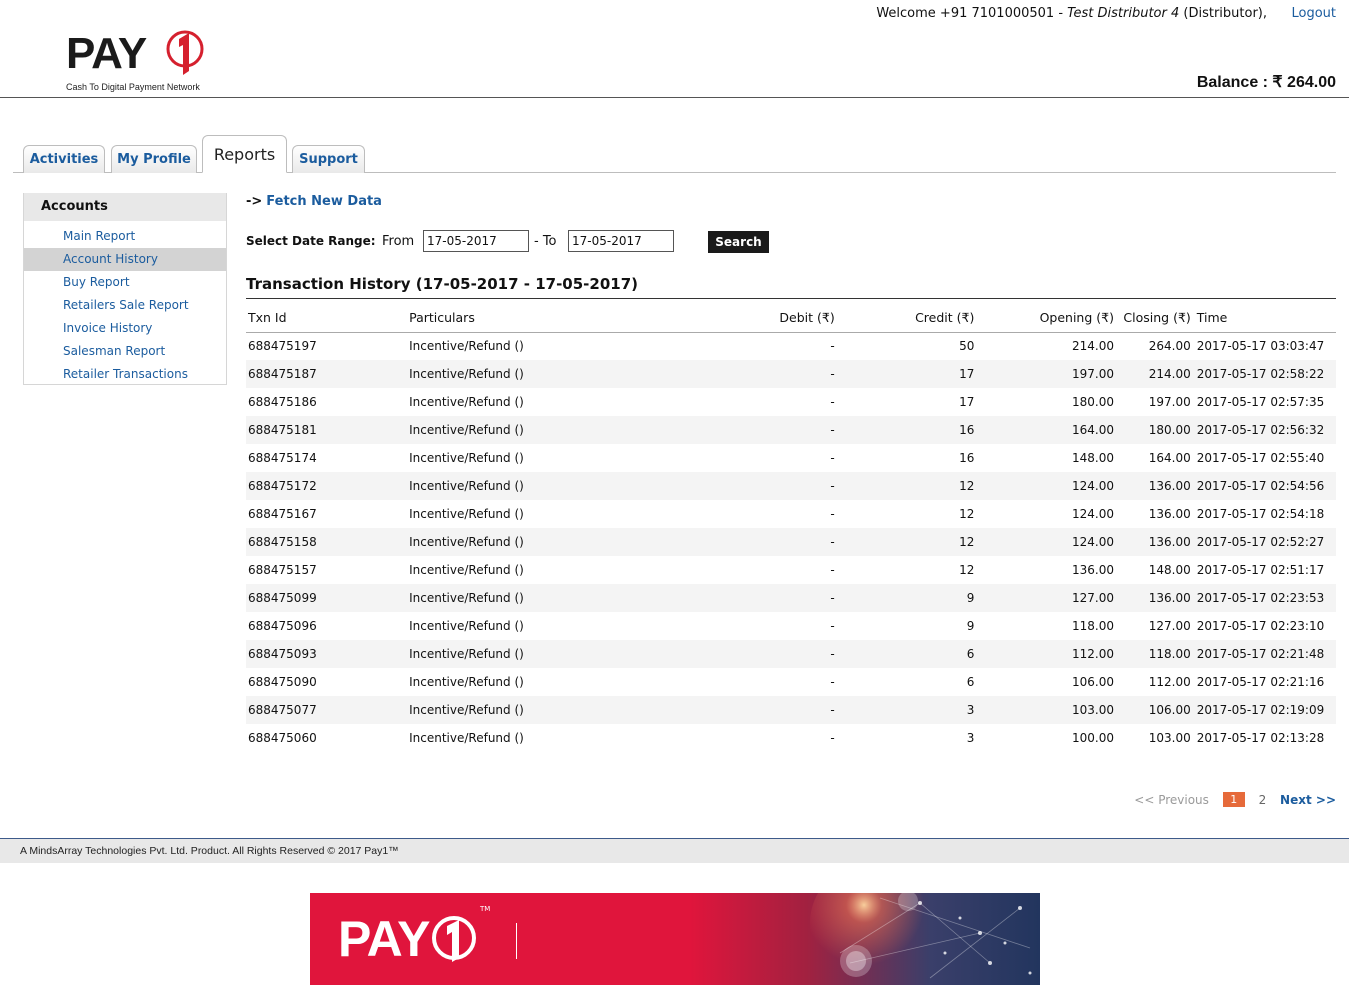 The image size is (1349, 985). Describe the element at coordinates (453, 939) in the screenshot. I see `banner-logo-one-icon` at that location.